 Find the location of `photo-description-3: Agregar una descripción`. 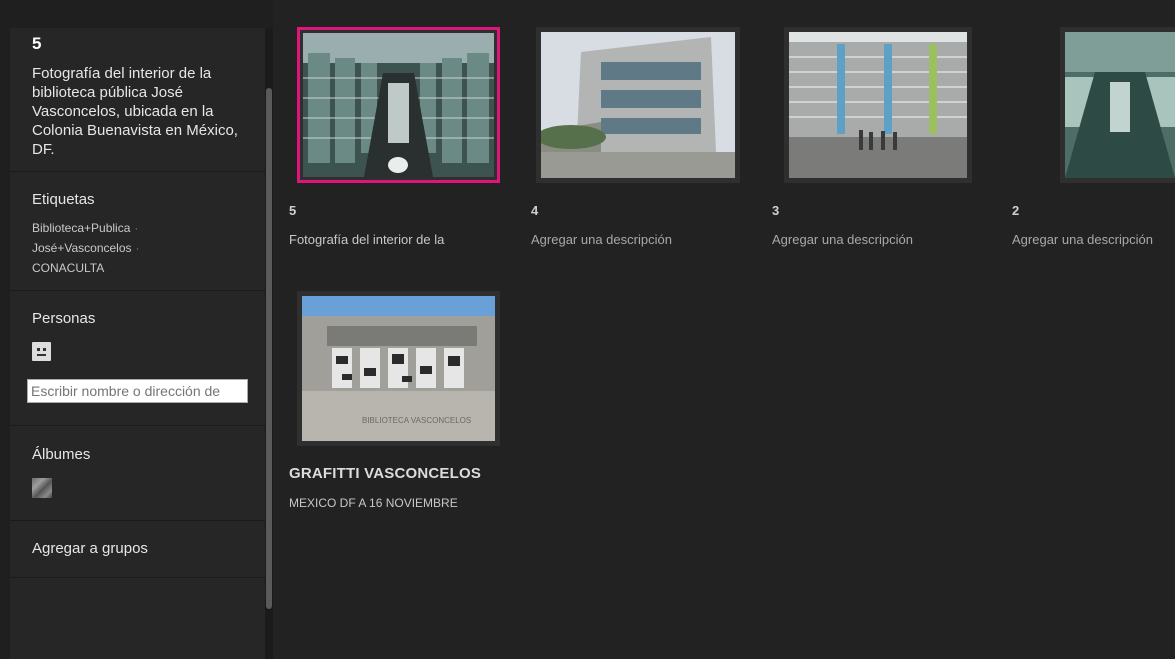

photo-description-3: Agregar una descripción is located at coordinates (842, 239).